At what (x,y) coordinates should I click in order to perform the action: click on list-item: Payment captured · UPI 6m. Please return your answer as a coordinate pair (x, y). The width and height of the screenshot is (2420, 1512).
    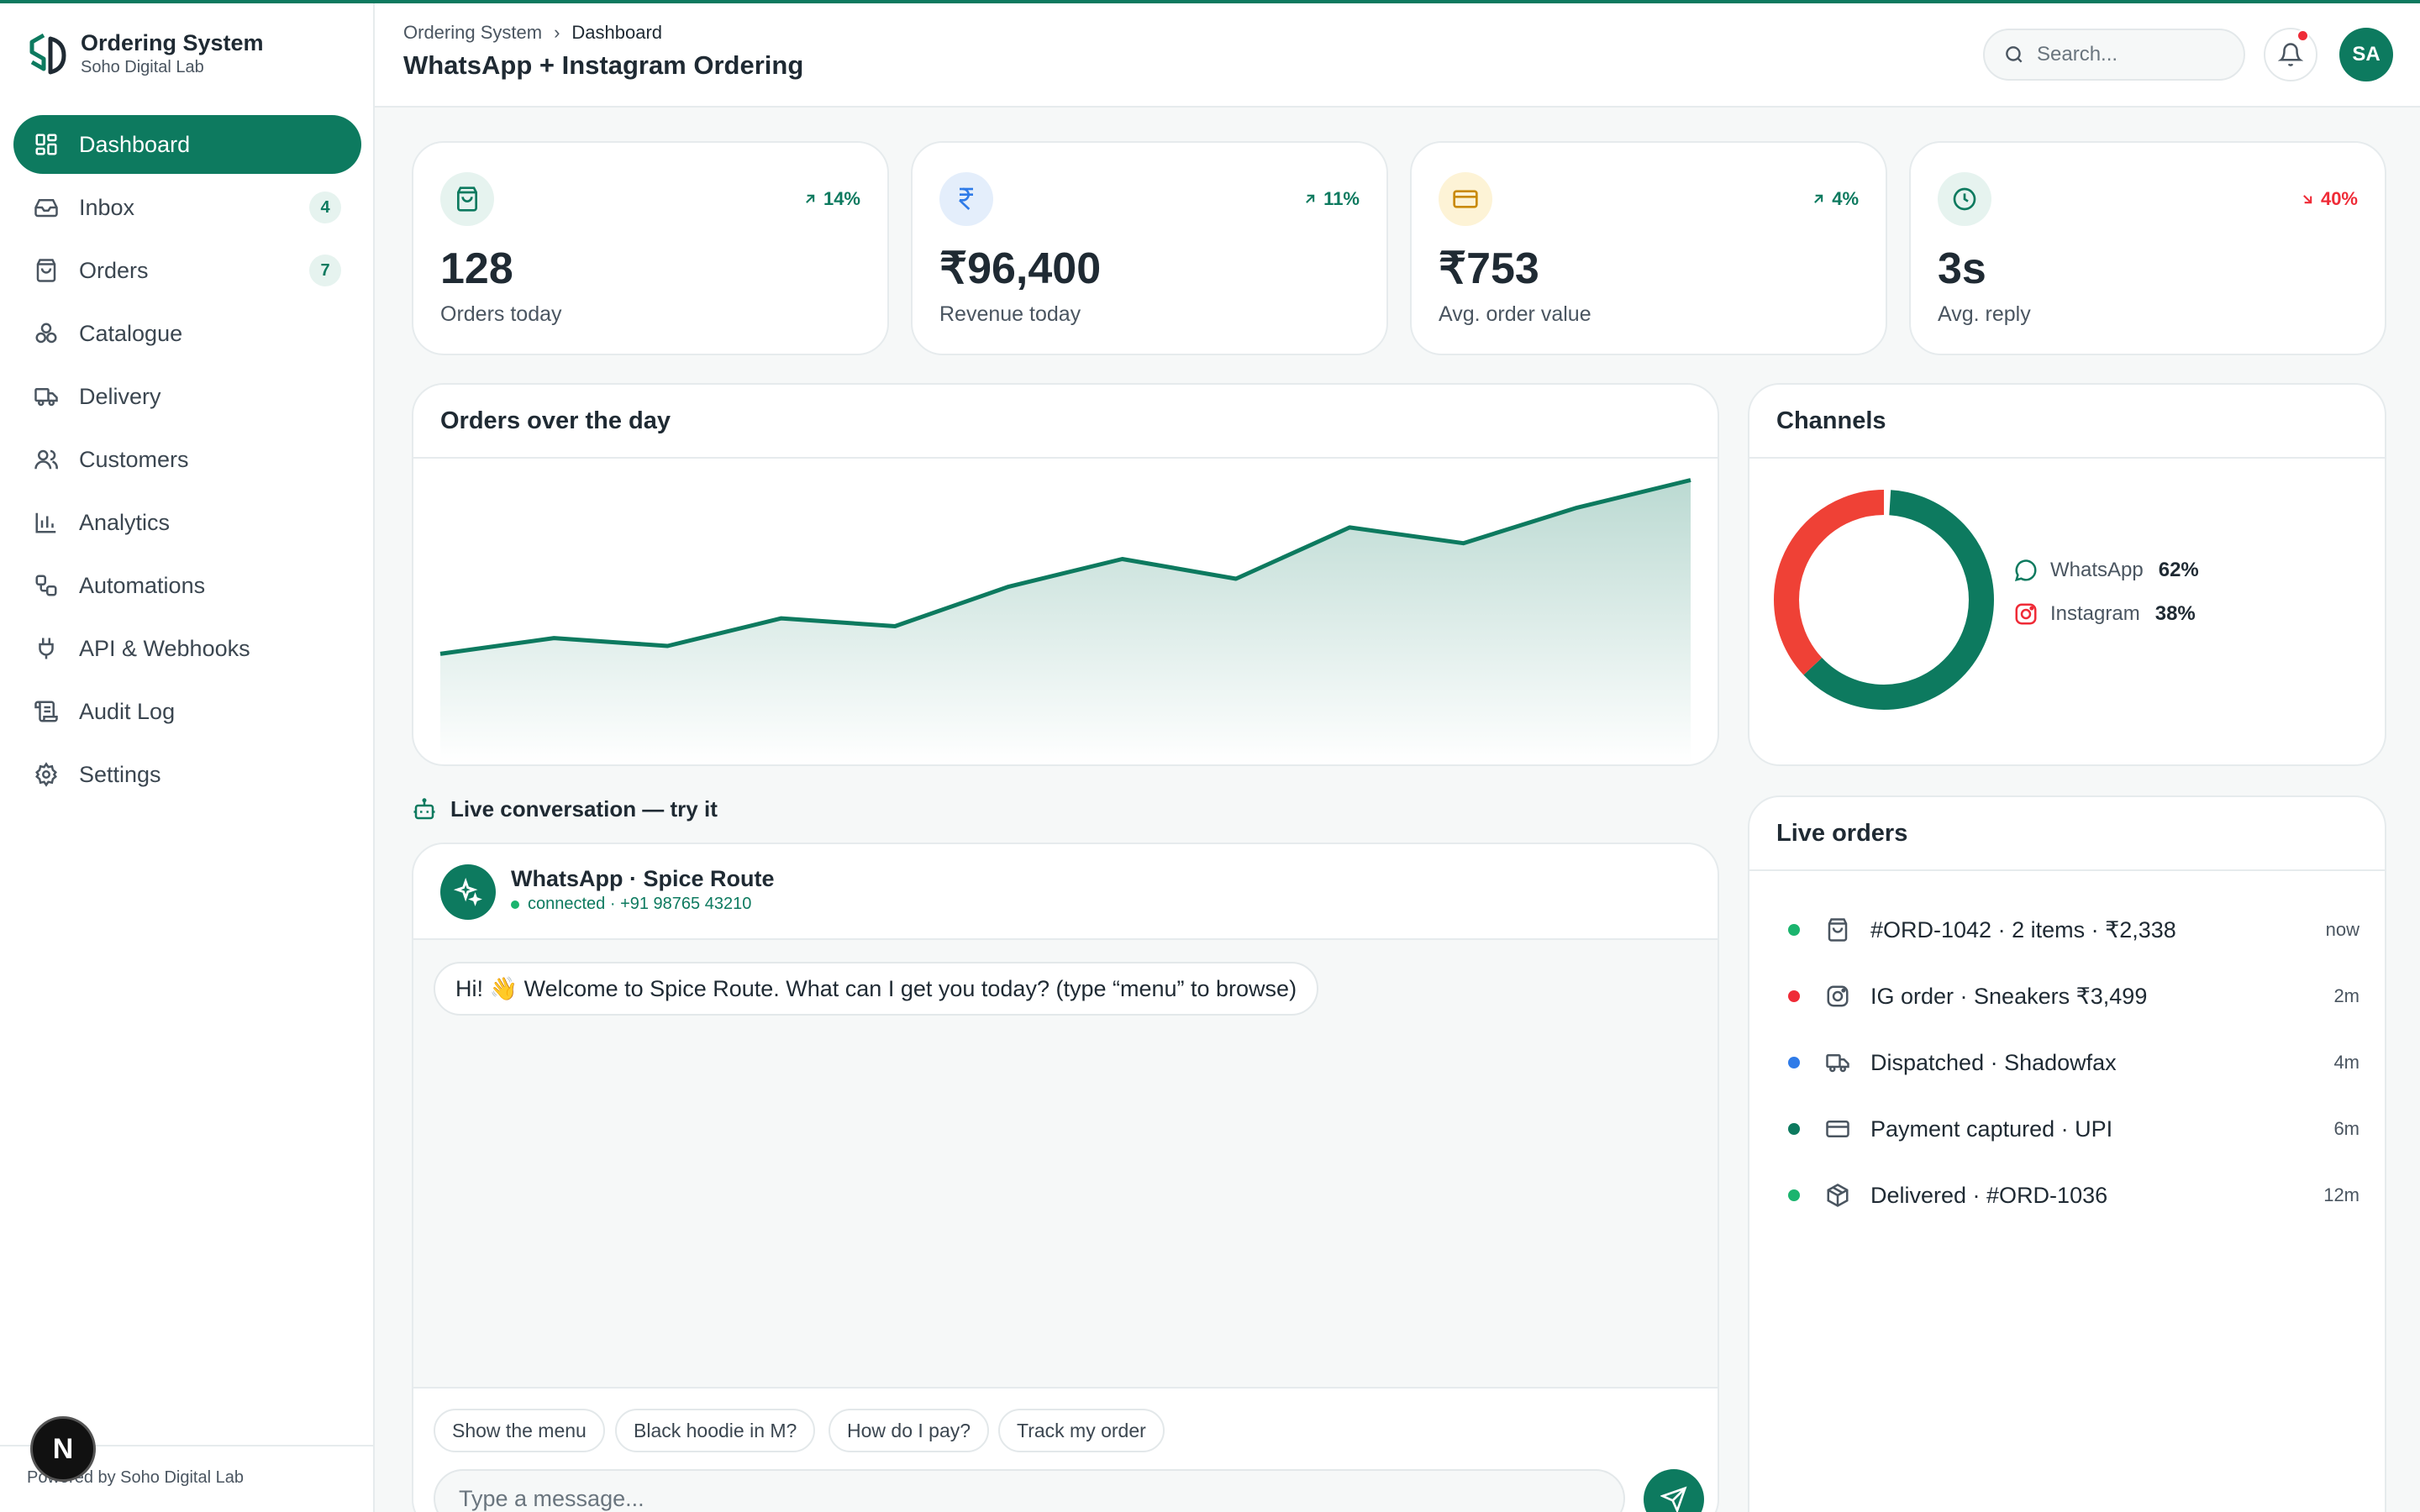
    Looking at the image, I should click on (2074, 1129).